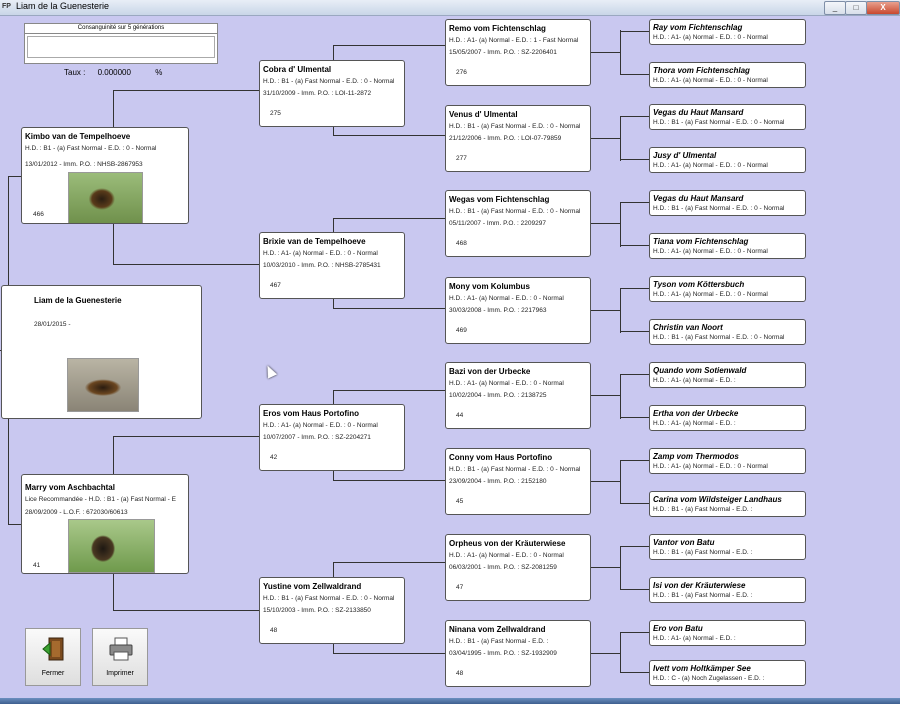 The height and width of the screenshot is (704, 900). I want to click on printer-icon, so click(121, 649).